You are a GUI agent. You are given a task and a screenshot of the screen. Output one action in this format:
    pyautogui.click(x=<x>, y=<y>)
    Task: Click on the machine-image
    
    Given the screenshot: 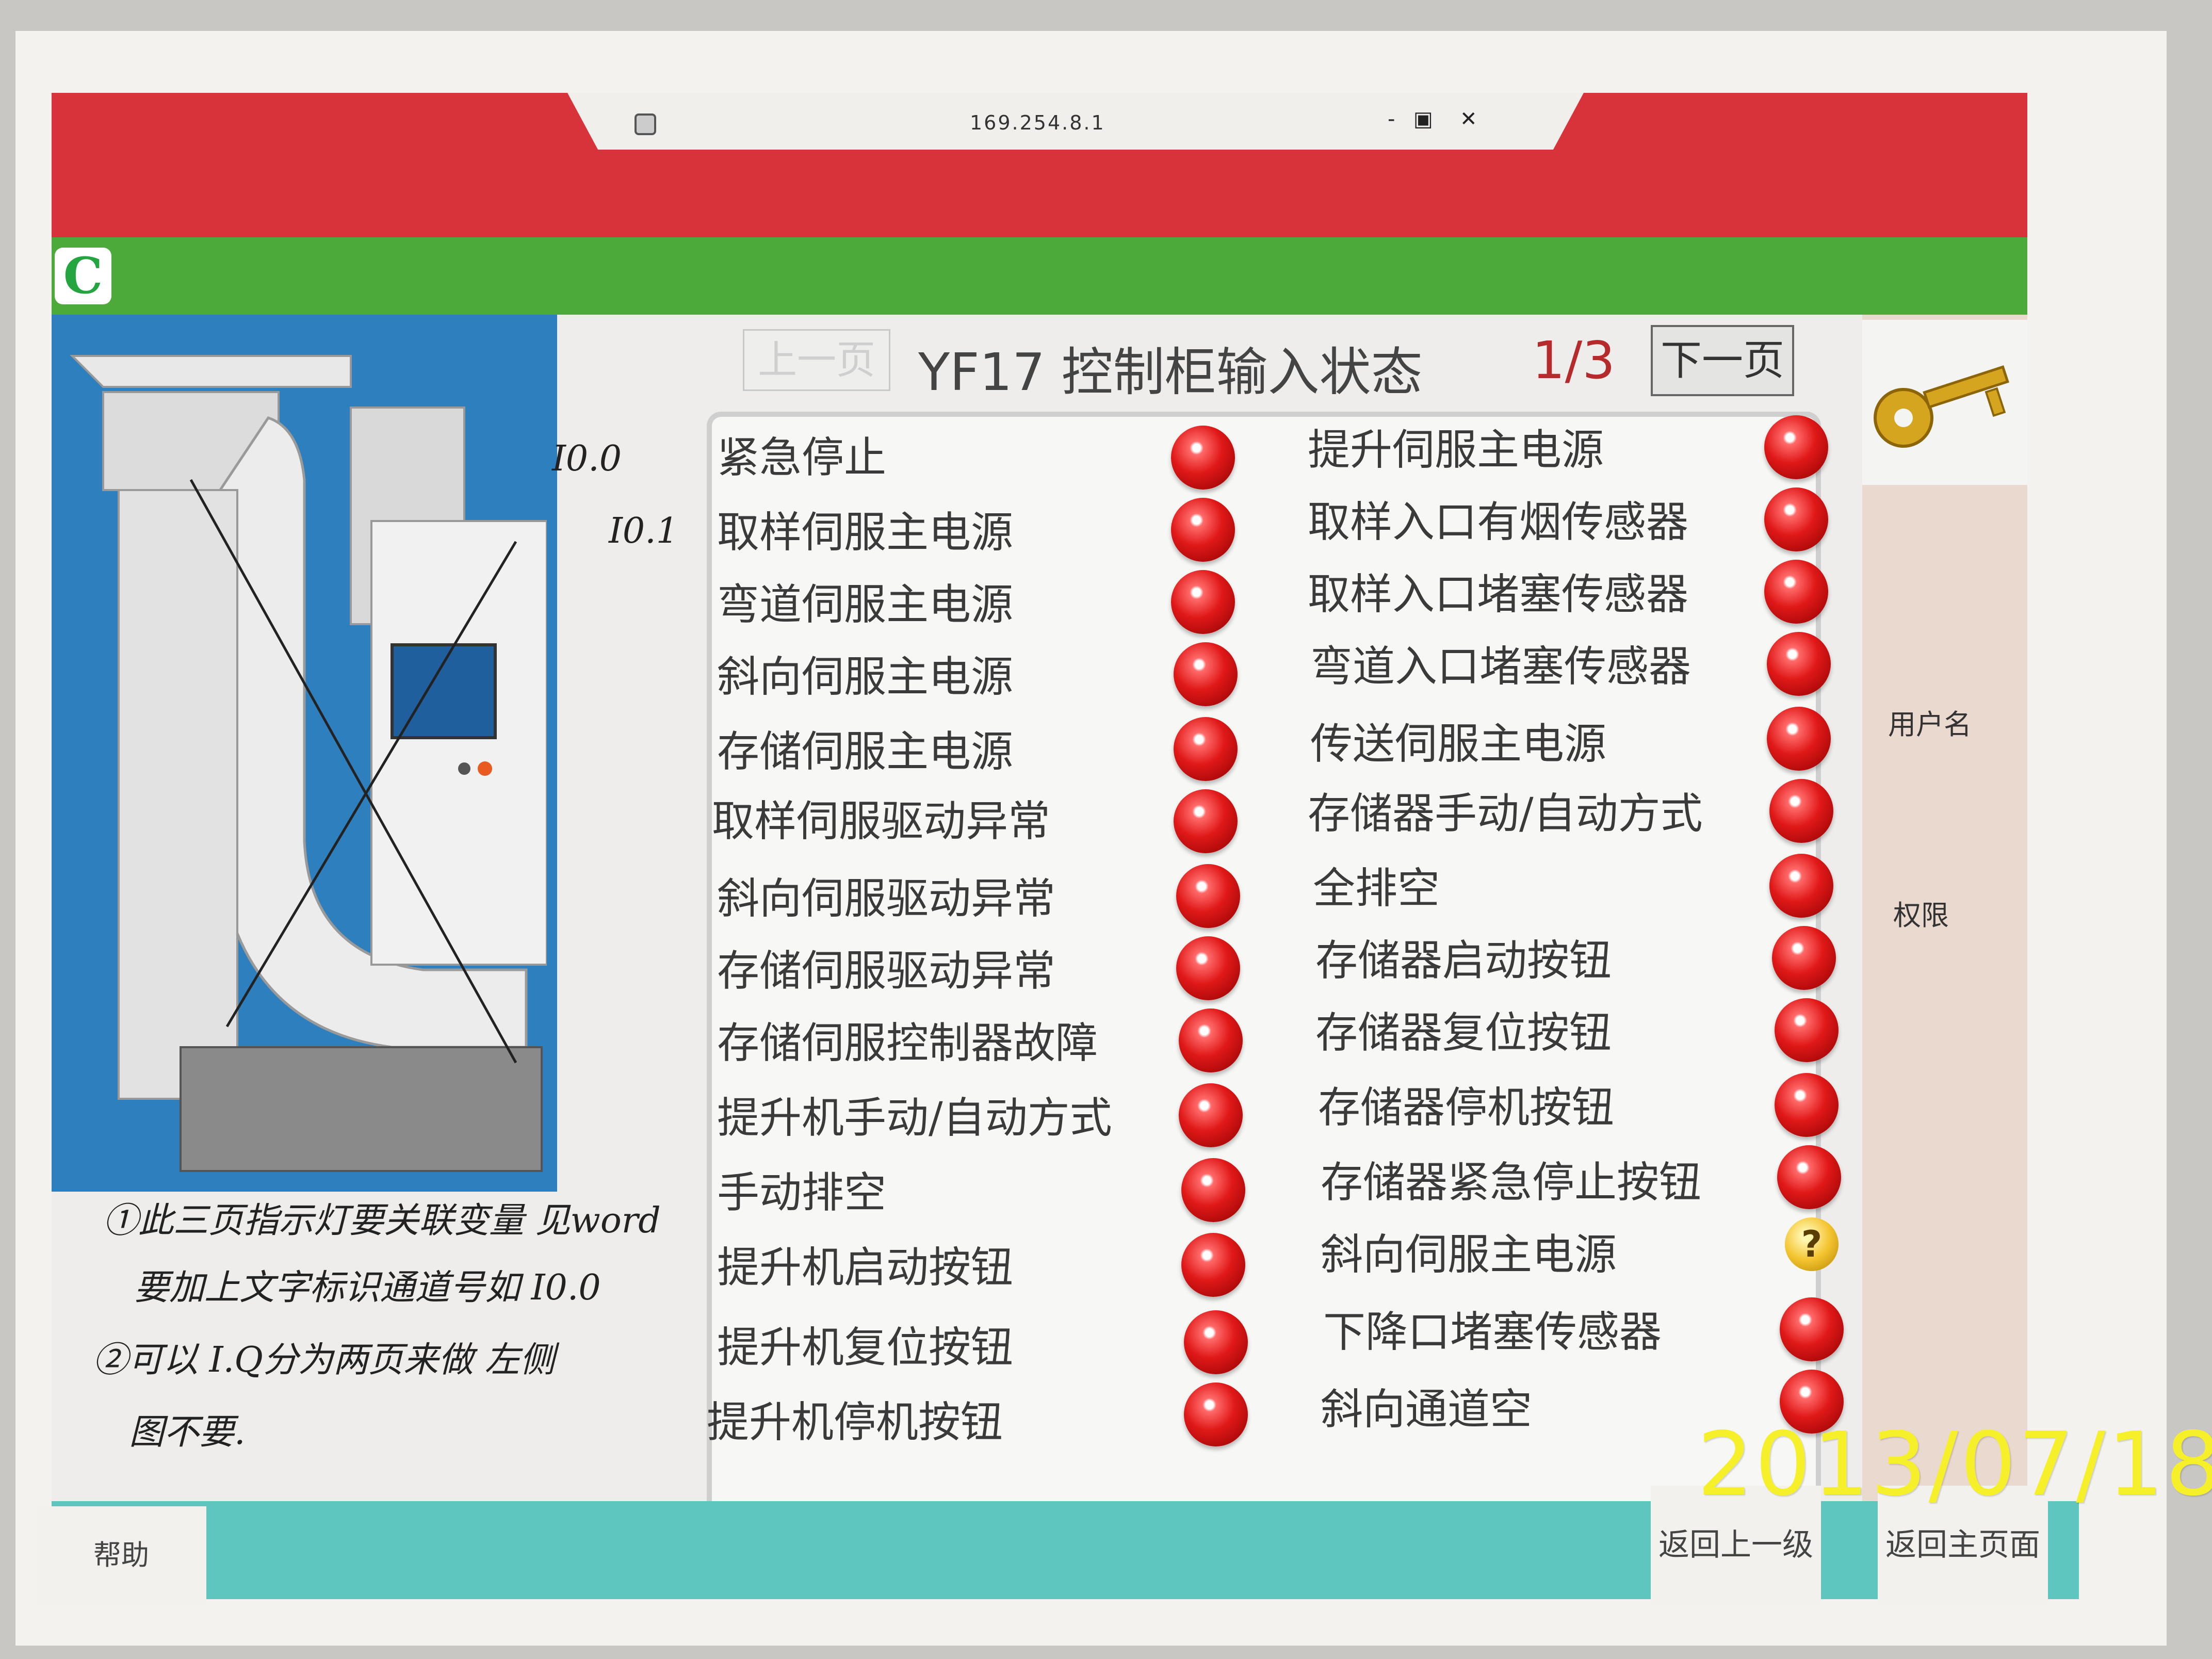 What is the action you would take?
    pyautogui.click(x=304, y=753)
    